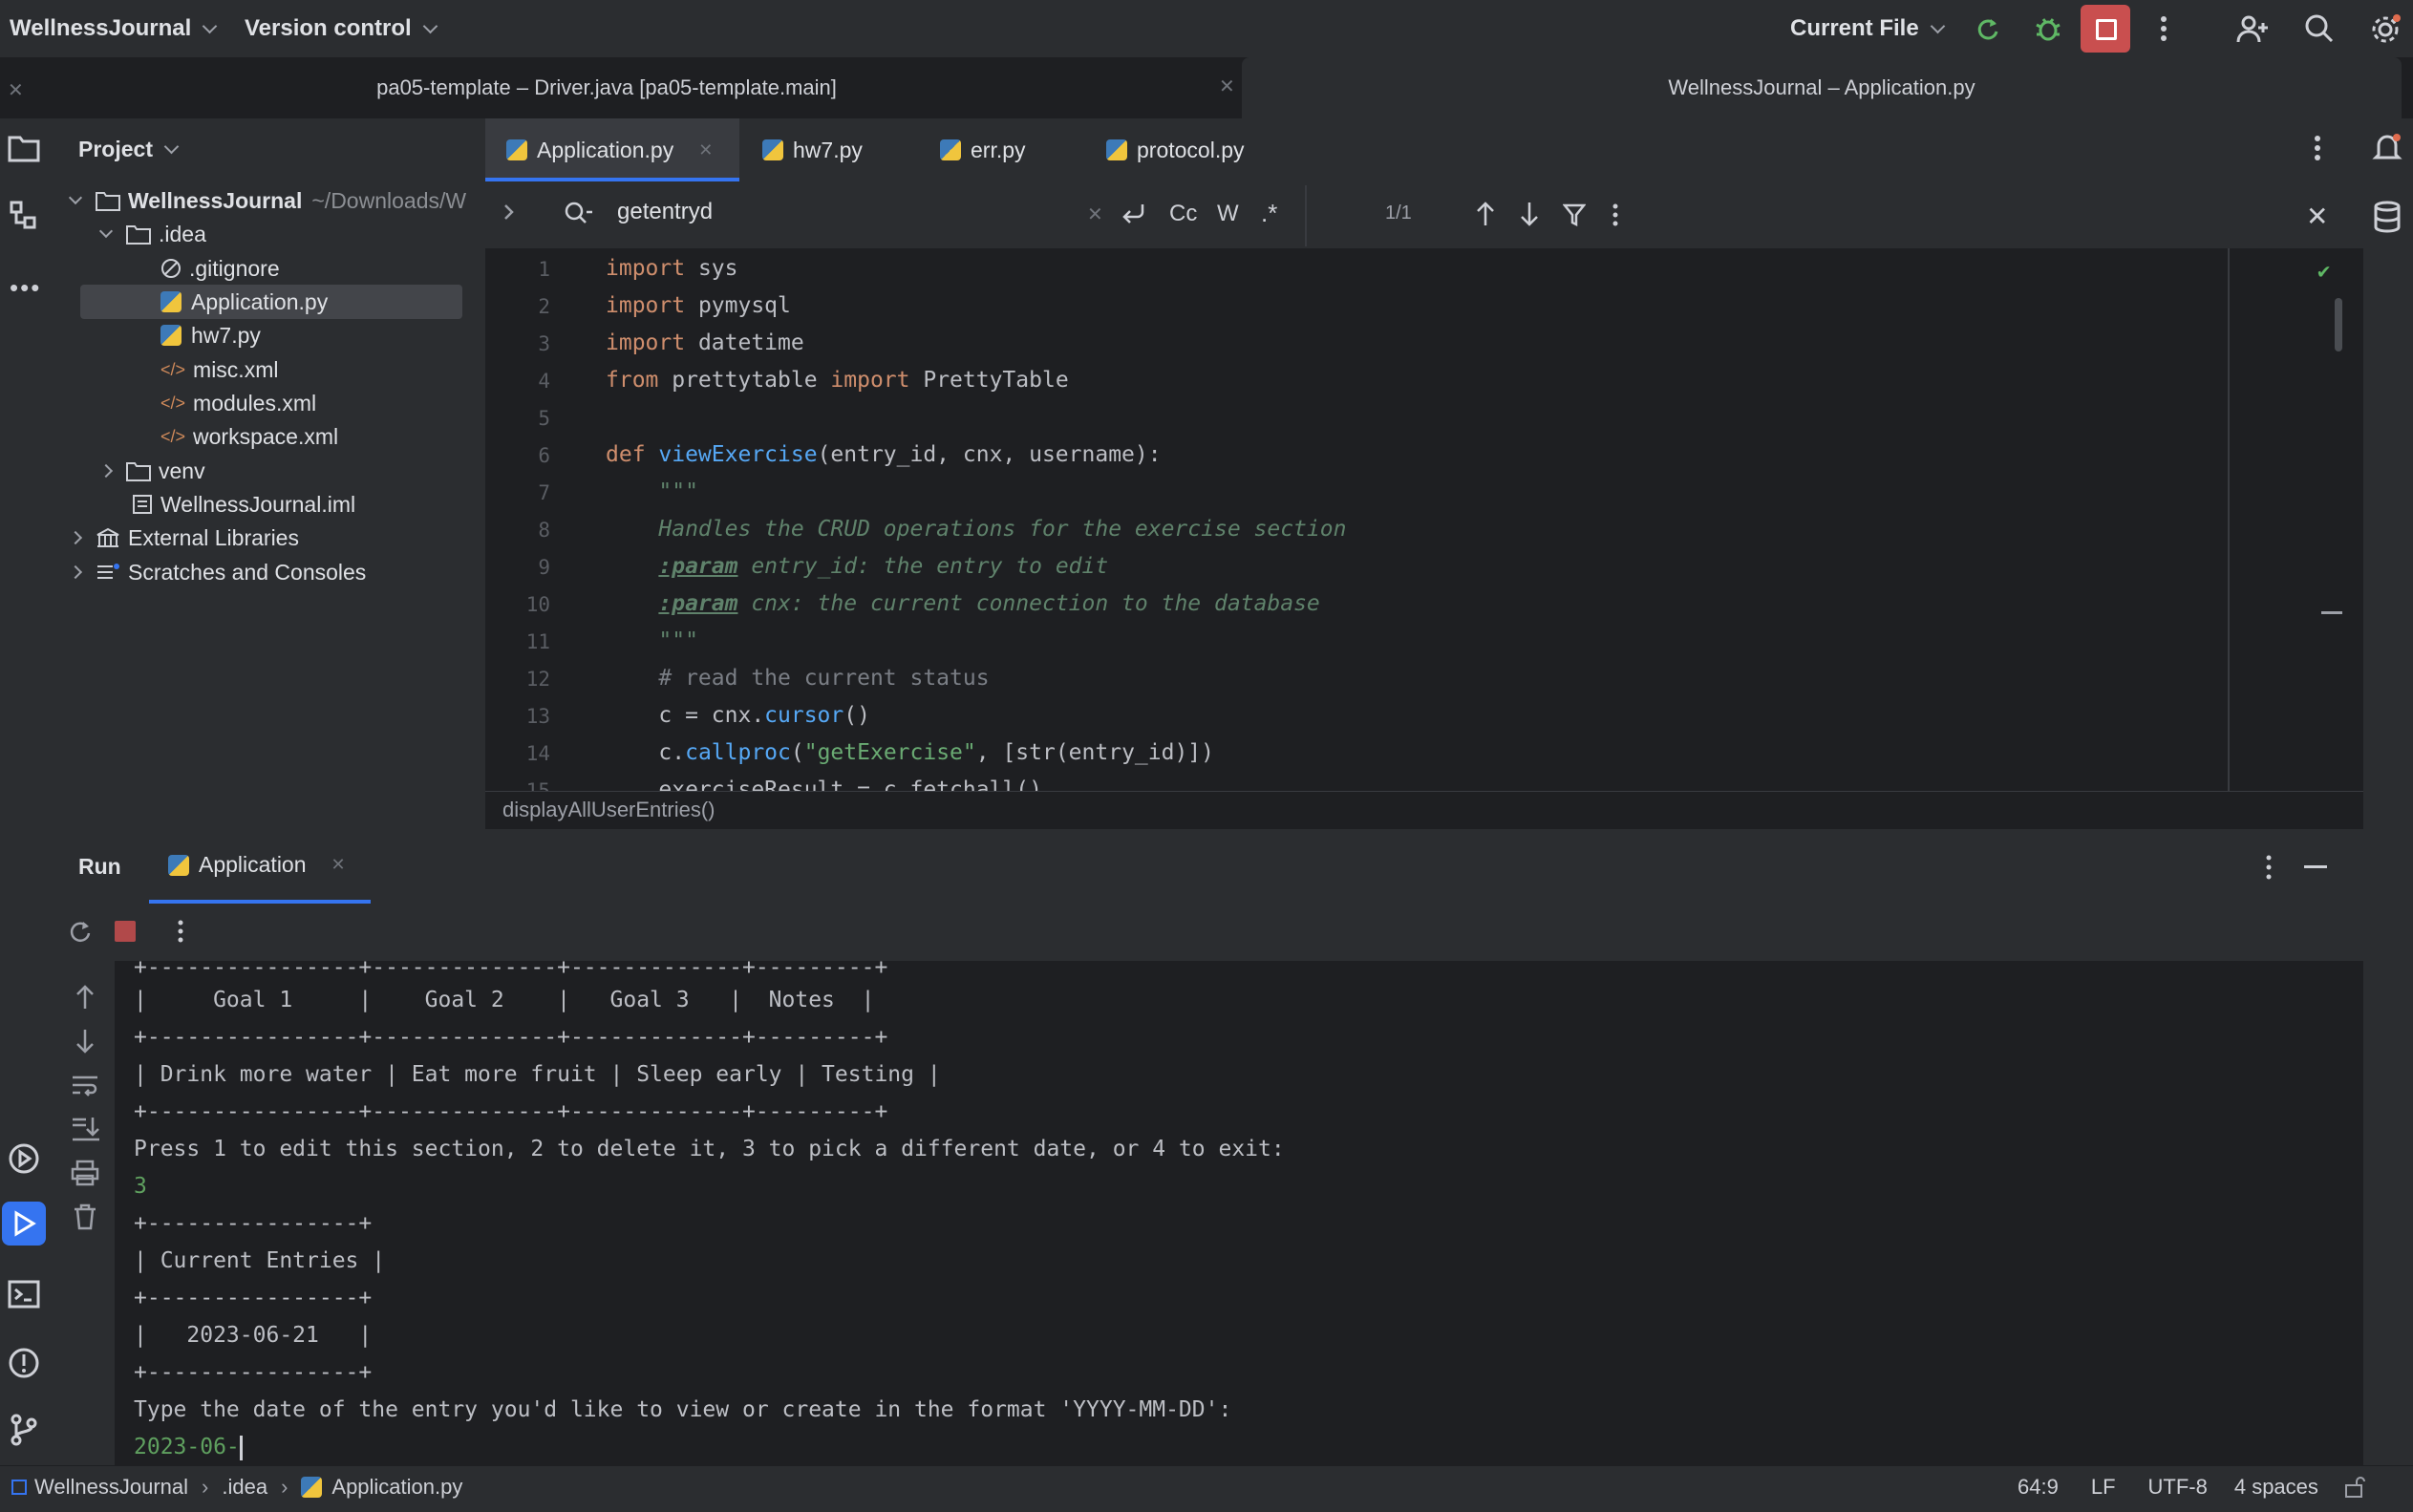  What do you see at coordinates (838, 380) in the screenshot?
I see `code-line: from prettytable import PrettyTable` at bounding box center [838, 380].